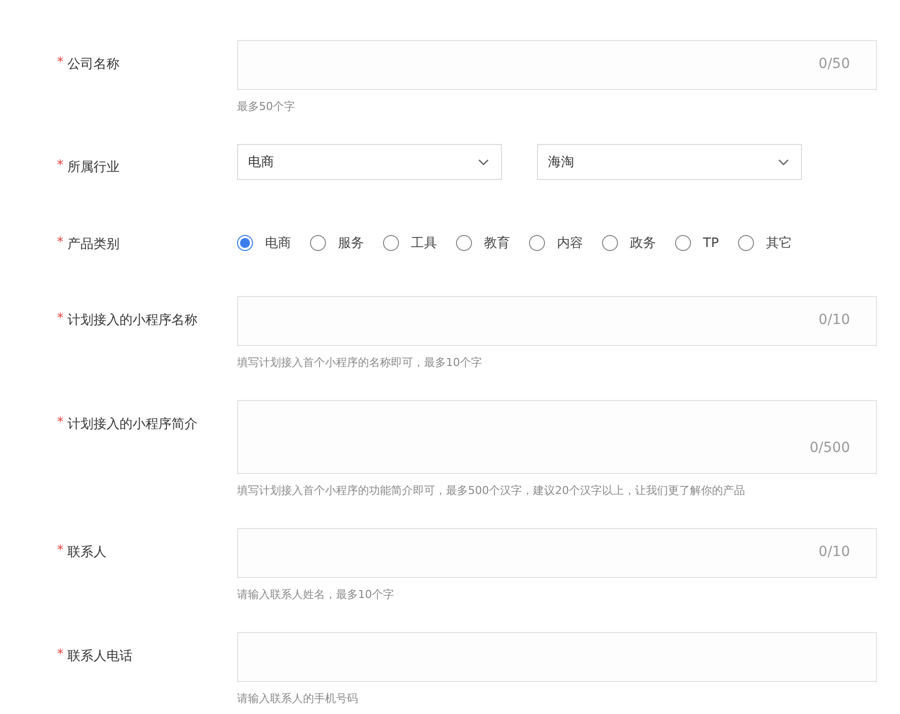 The image size is (900, 714). I want to click on form-label: 所属行业, so click(94, 167).